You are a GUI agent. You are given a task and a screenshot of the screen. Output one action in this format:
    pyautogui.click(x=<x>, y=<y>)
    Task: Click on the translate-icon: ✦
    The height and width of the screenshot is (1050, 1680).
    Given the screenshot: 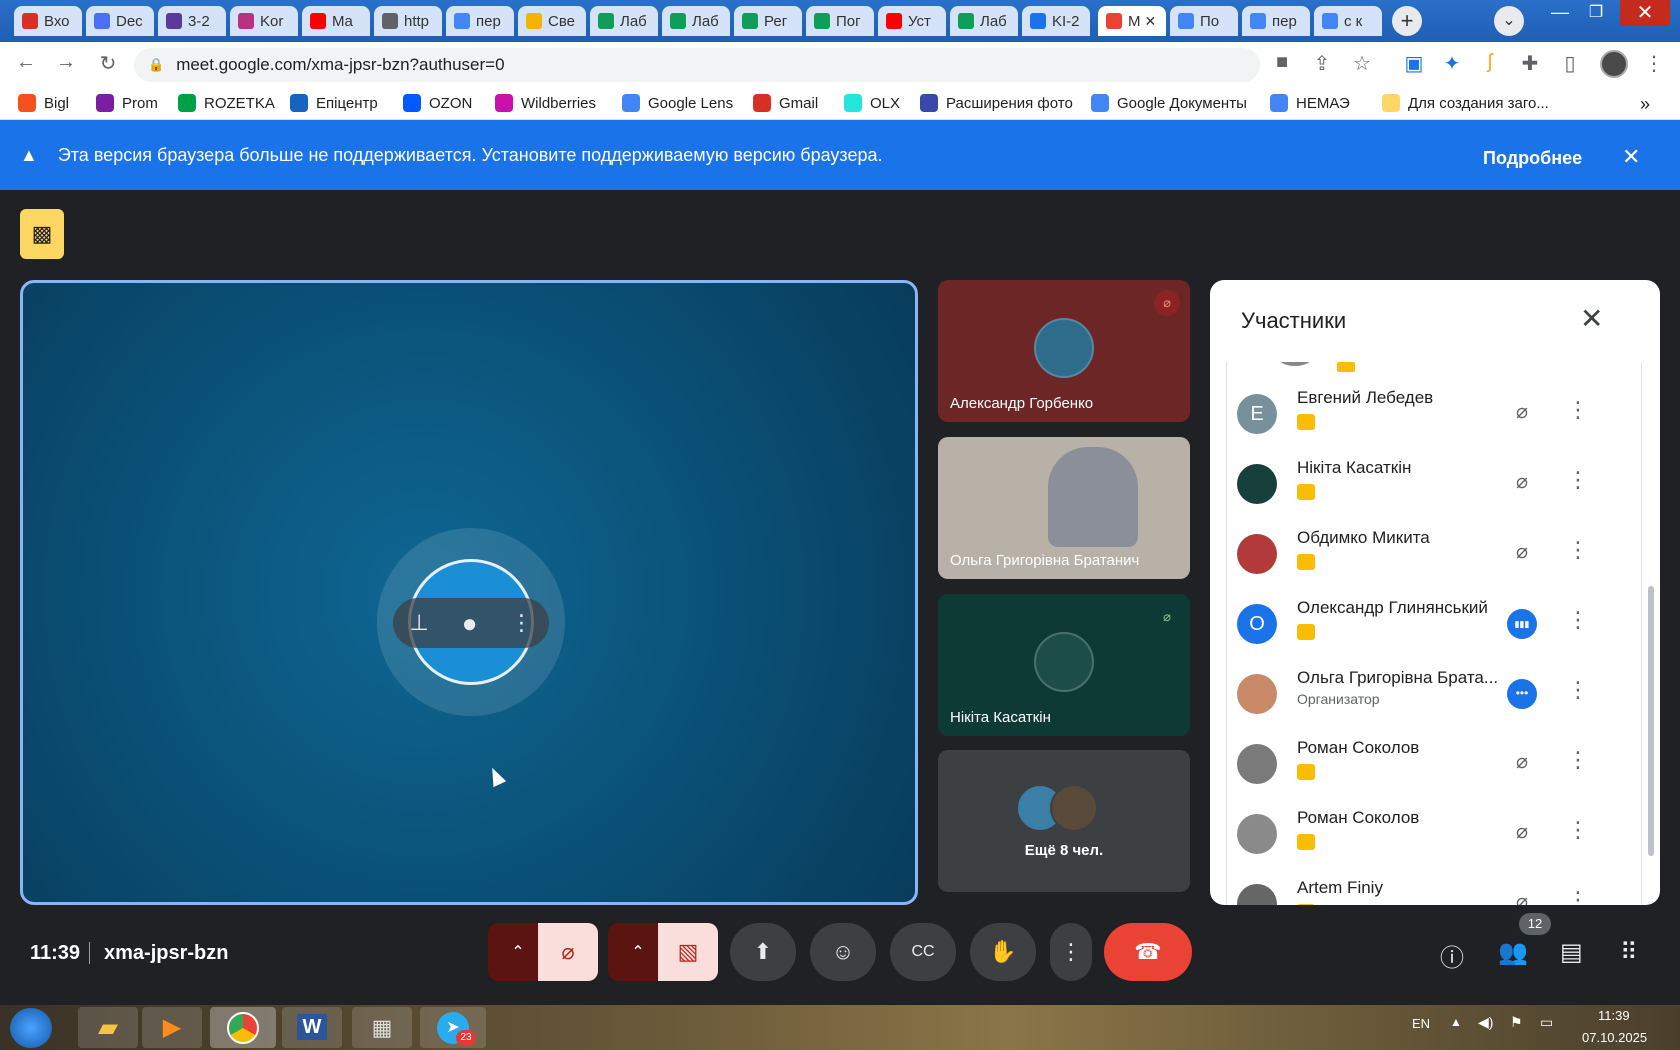 What is the action you would take?
    pyautogui.click(x=1452, y=63)
    